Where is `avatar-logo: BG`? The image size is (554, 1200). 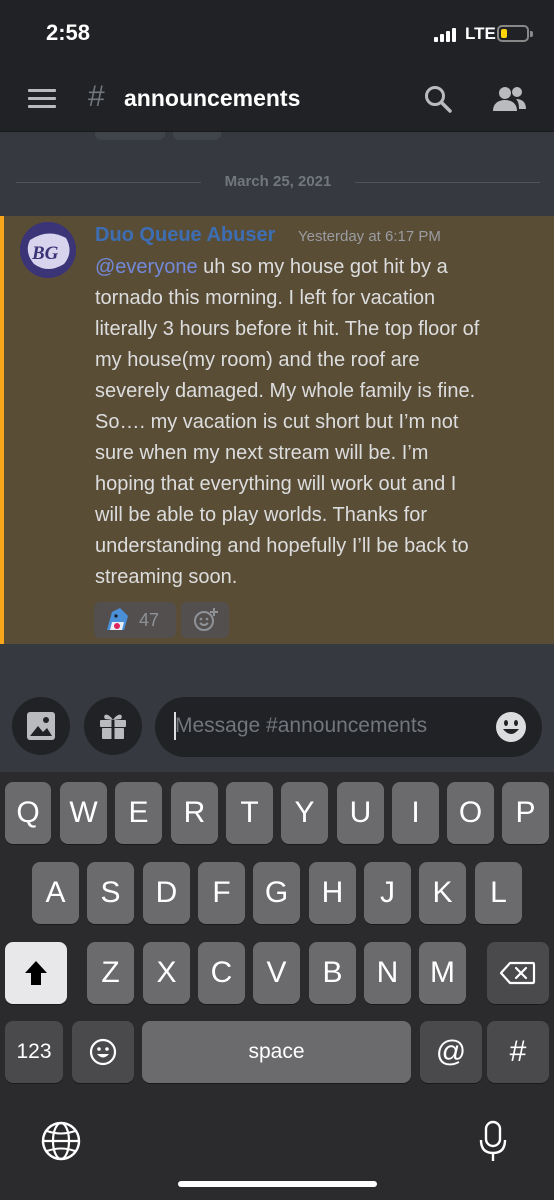
avatar-logo: BG is located at coordinates (48, 250).